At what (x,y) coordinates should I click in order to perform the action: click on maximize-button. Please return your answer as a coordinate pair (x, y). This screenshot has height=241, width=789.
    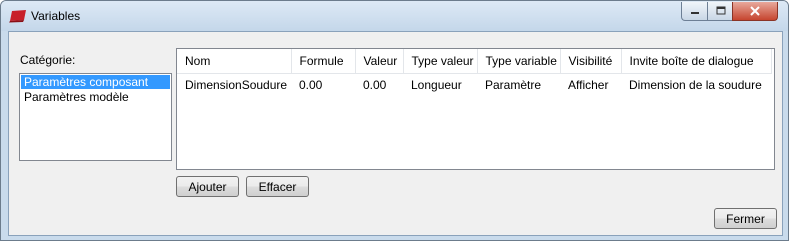
    Looking at the image, I should click on (720, 11).